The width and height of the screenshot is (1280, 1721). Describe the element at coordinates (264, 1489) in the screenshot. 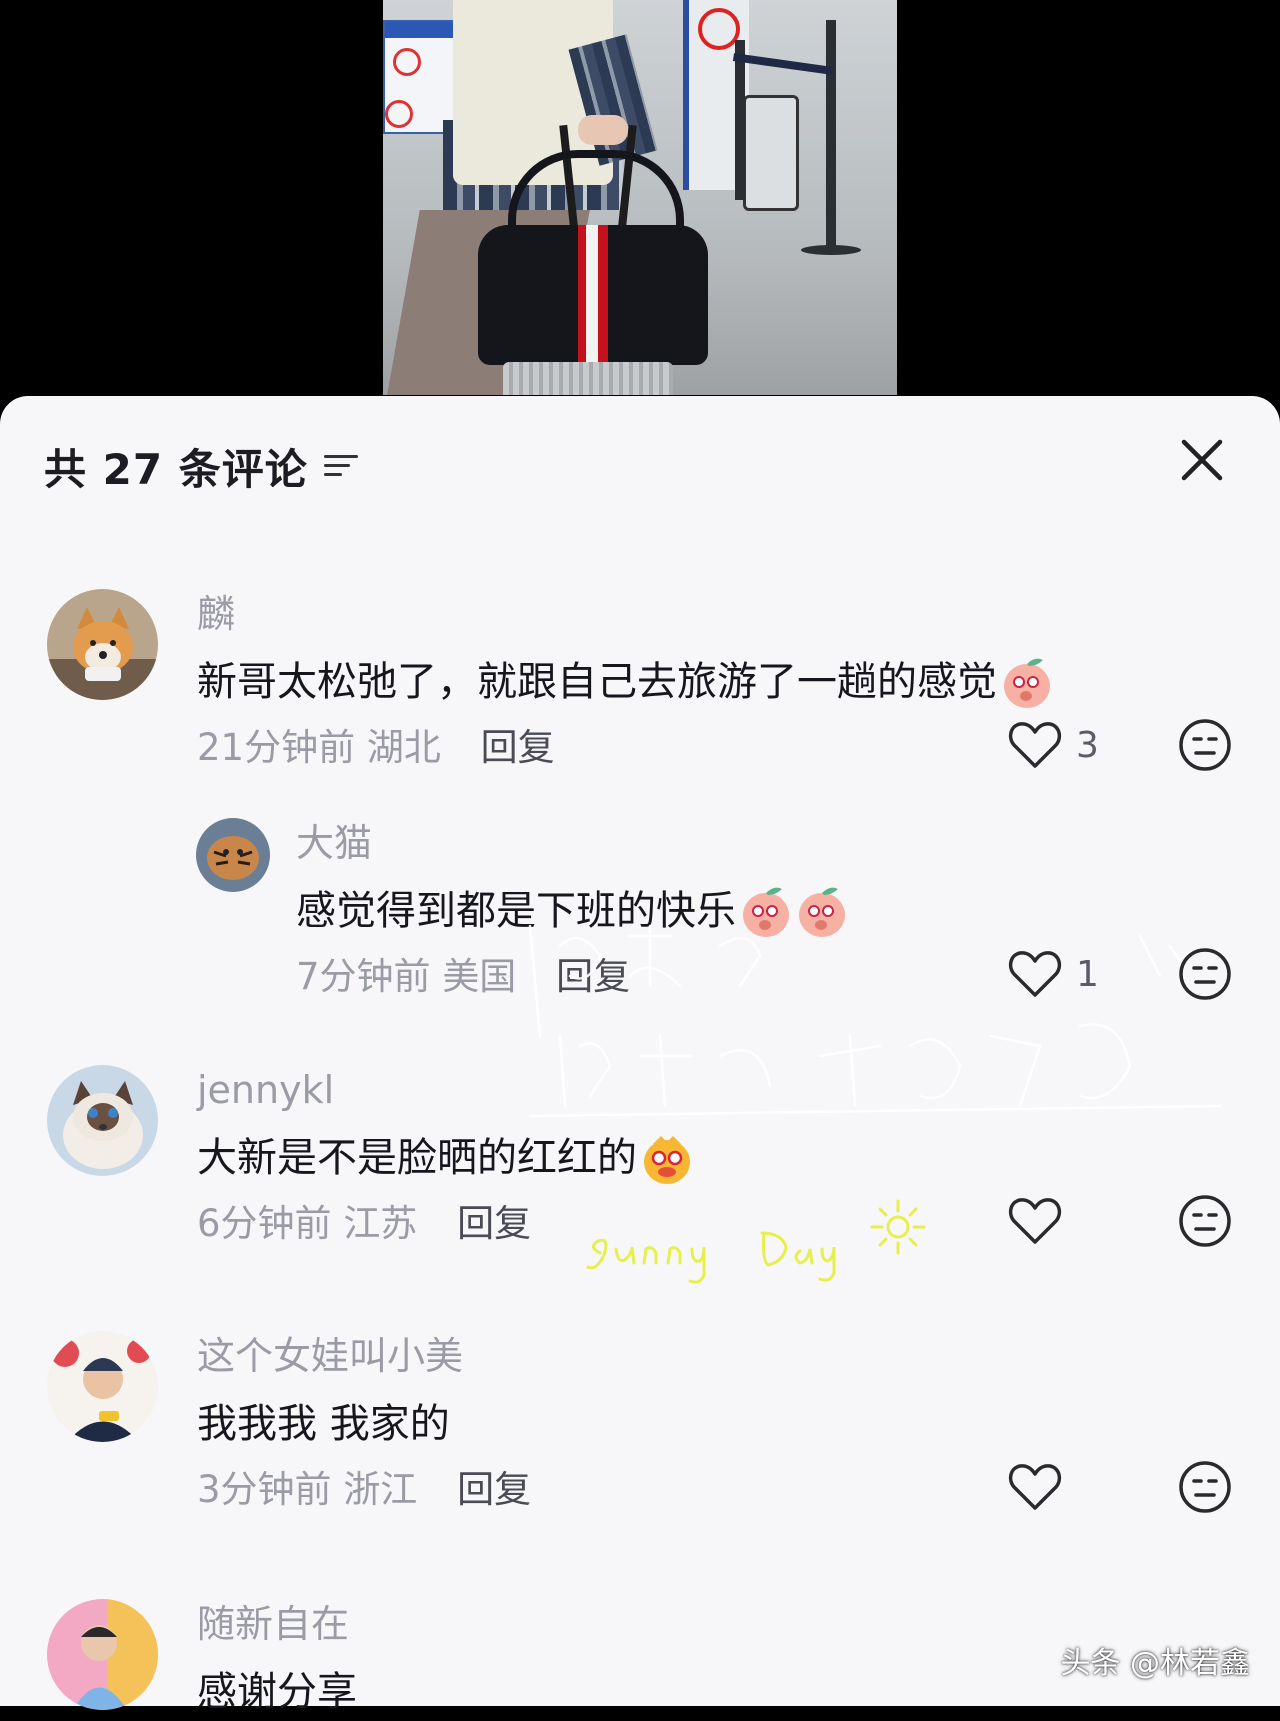

I see `comment-time: 3分钟前` at that location.